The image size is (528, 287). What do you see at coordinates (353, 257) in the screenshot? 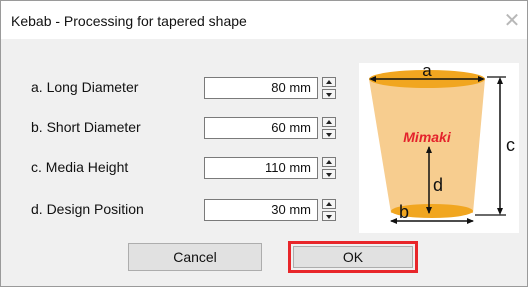
I see `ok-button: OK` at bounding box center [353, 257].